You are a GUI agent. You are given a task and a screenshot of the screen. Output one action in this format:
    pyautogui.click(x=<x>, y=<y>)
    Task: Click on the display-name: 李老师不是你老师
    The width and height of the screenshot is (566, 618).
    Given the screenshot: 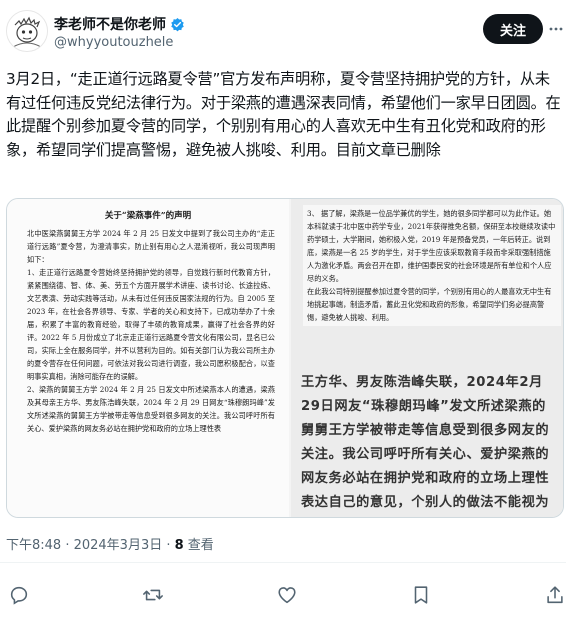 What is the action you would take?
    pyautogui.click(x=110, y=24)
    